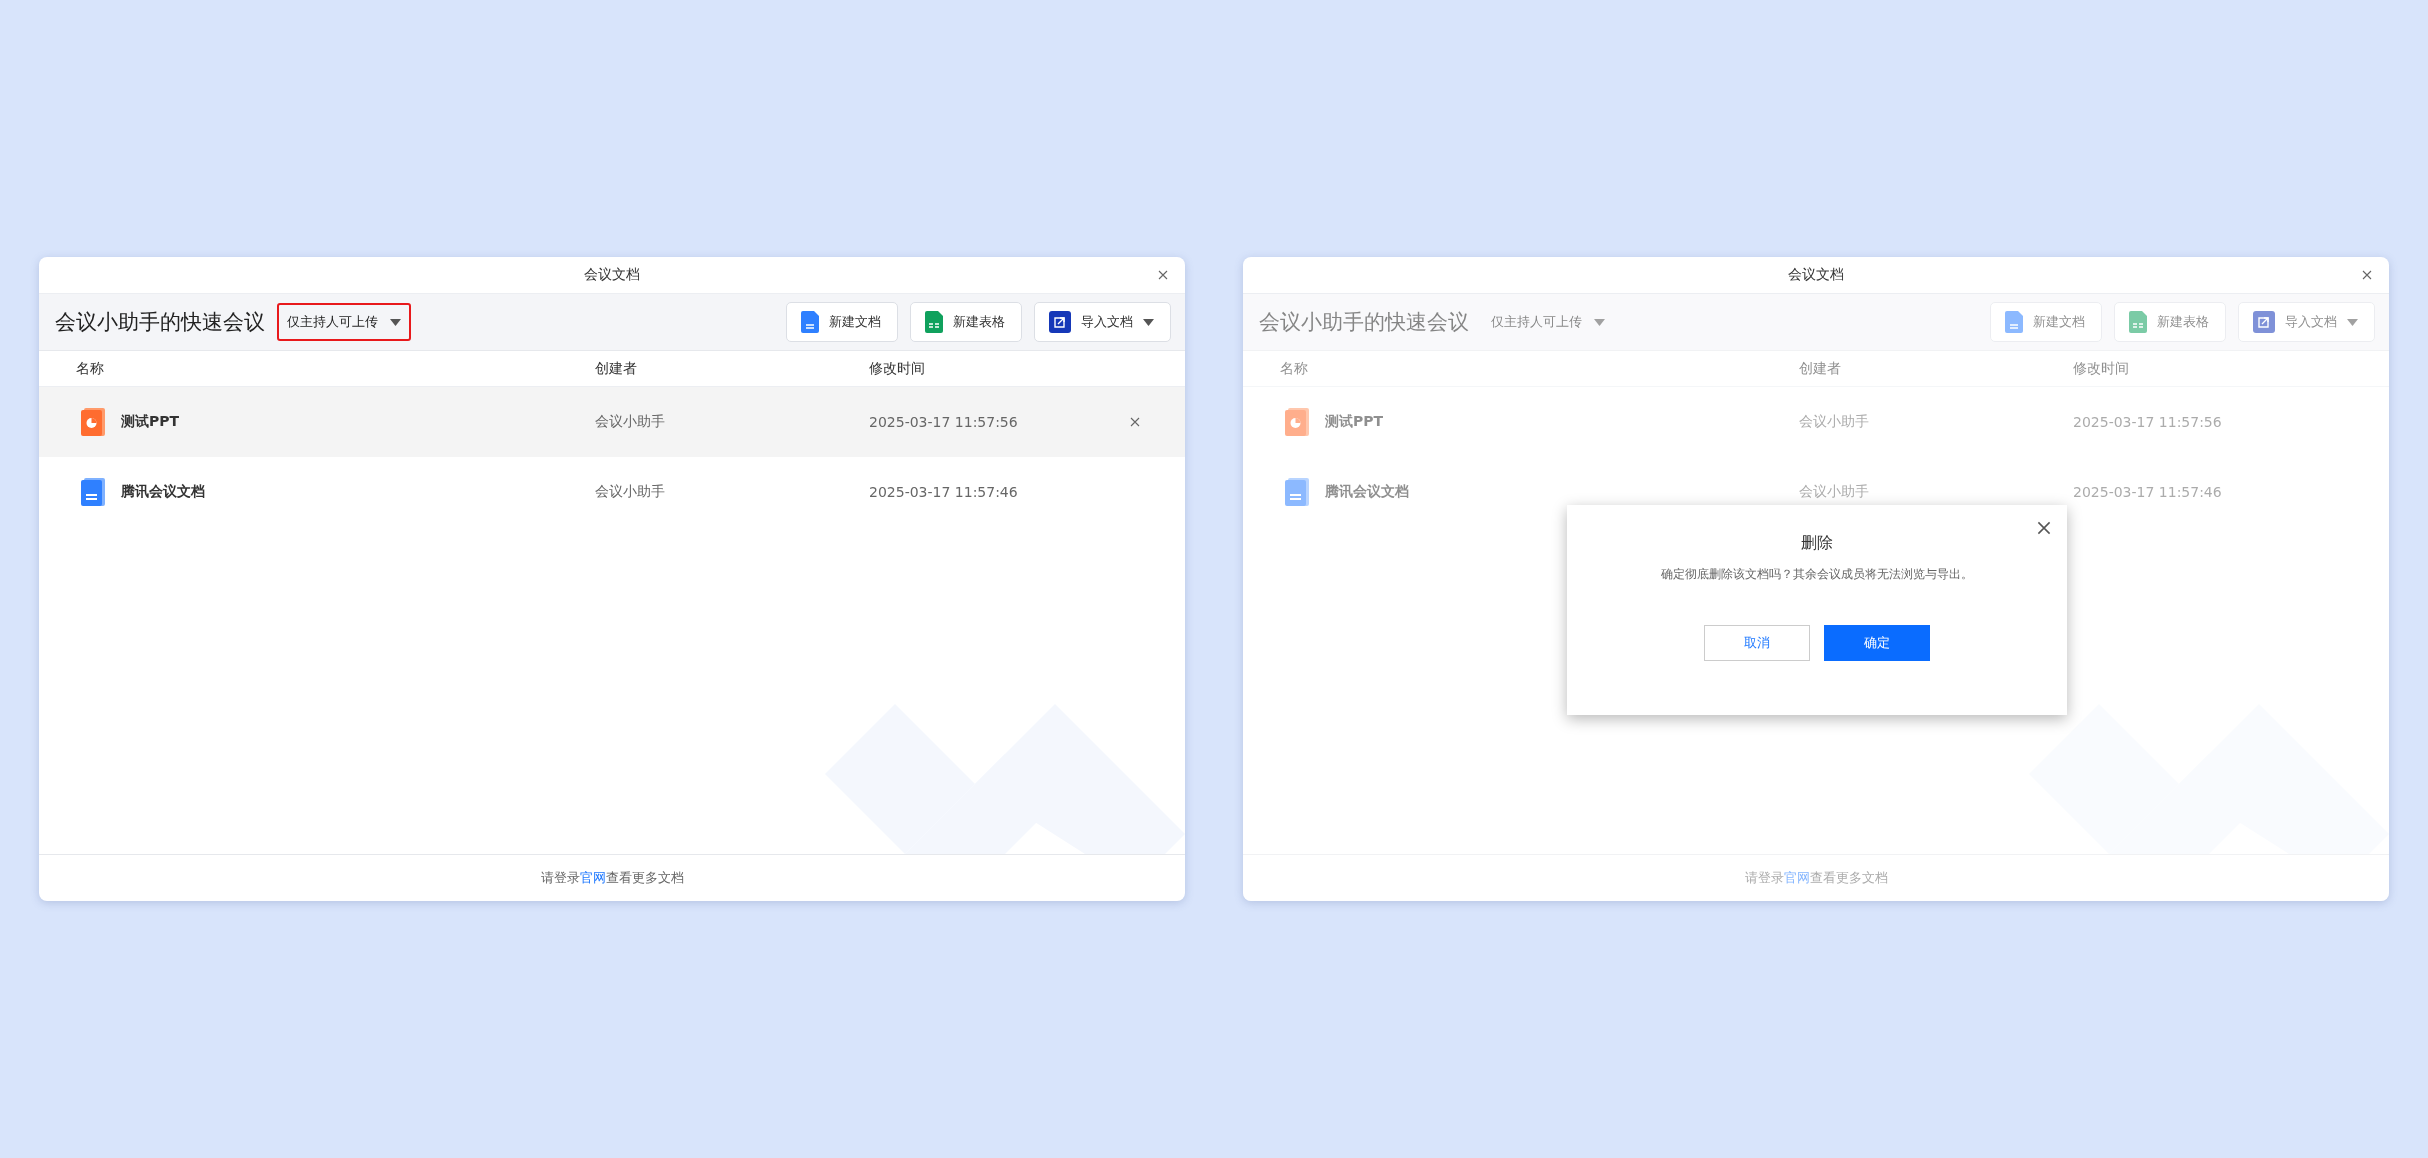 This screenshot has height=1158, width=2428. I want to click on confirm-button: 确定, so click(1877, 643).